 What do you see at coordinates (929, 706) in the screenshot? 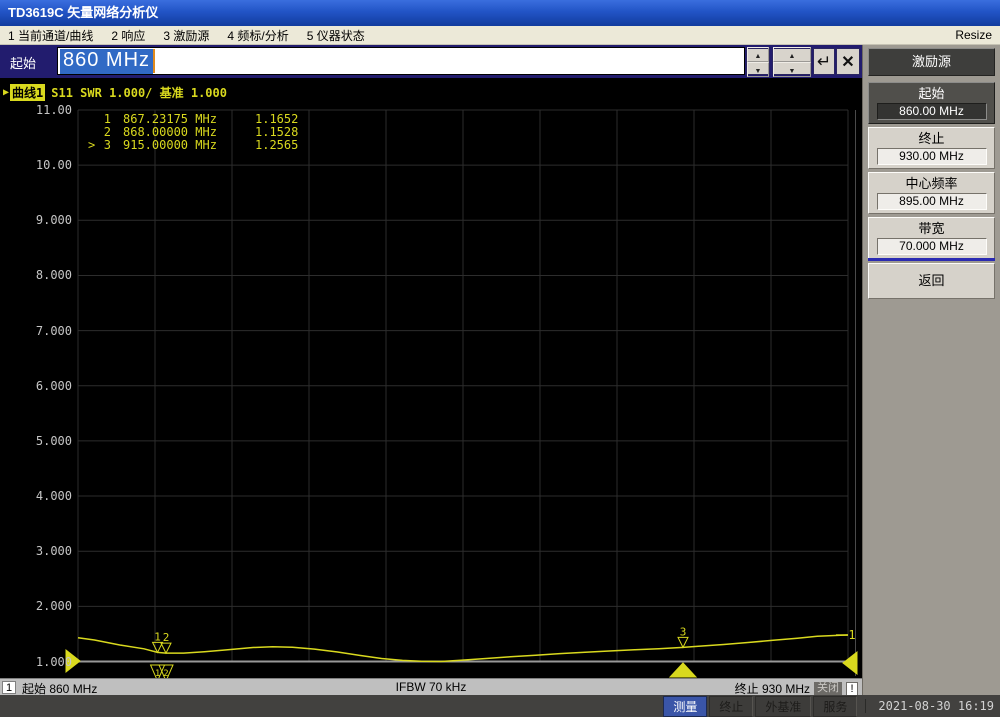
I see `datetime-display: 2021-08-30 16:19` at bounding box center [929, 706].